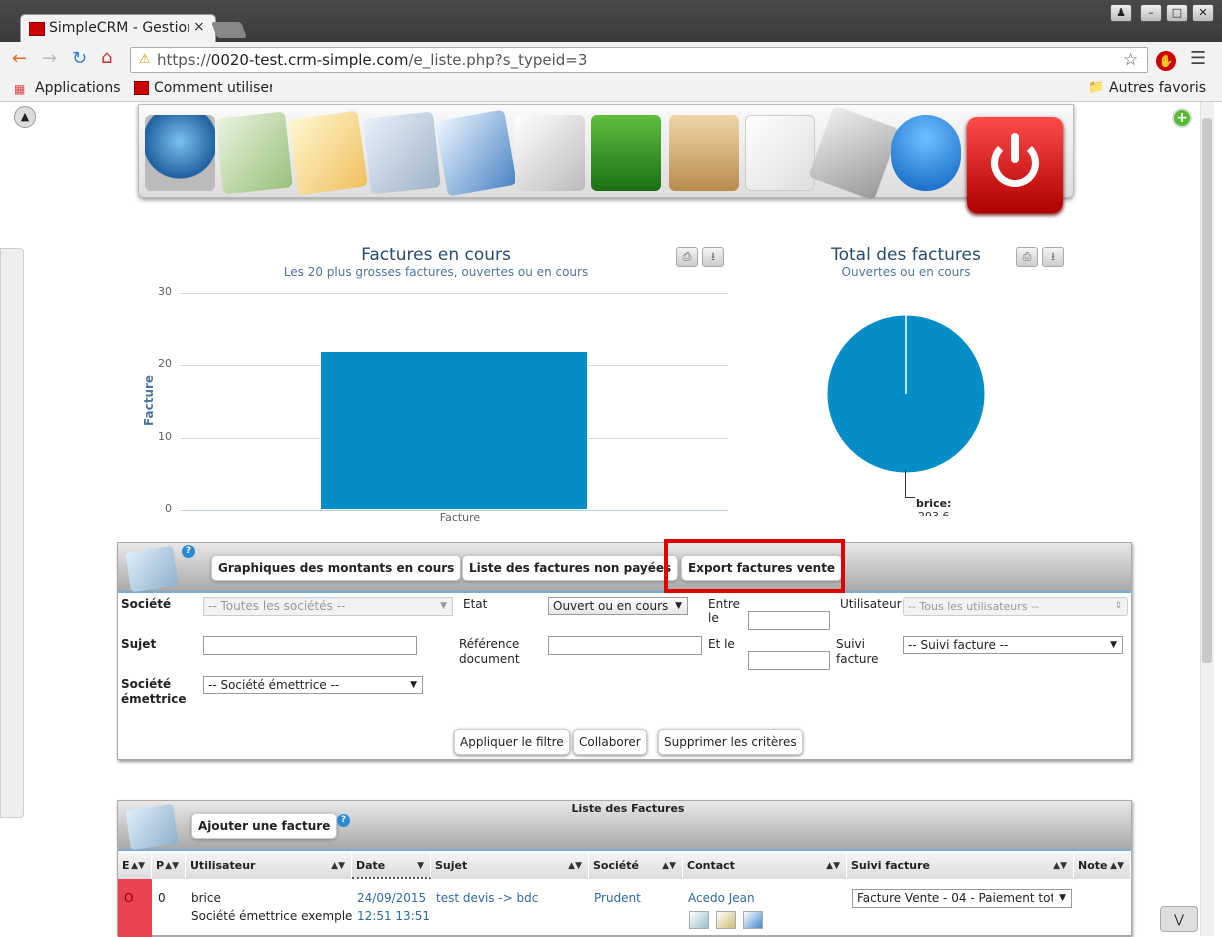 The width and height of the screenshot is (1222, 937). What do you see at coordinates (1182, 118) in the screenshot?
I see `add-plus-icon: +` at bounding box center [1182, 118].